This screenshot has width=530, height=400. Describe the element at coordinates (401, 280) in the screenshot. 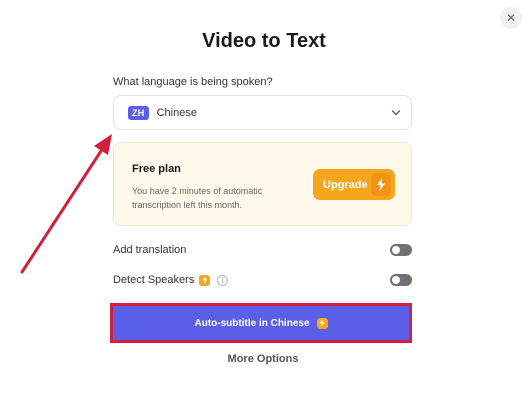

I see `detect-speakers-toggle` at that location.